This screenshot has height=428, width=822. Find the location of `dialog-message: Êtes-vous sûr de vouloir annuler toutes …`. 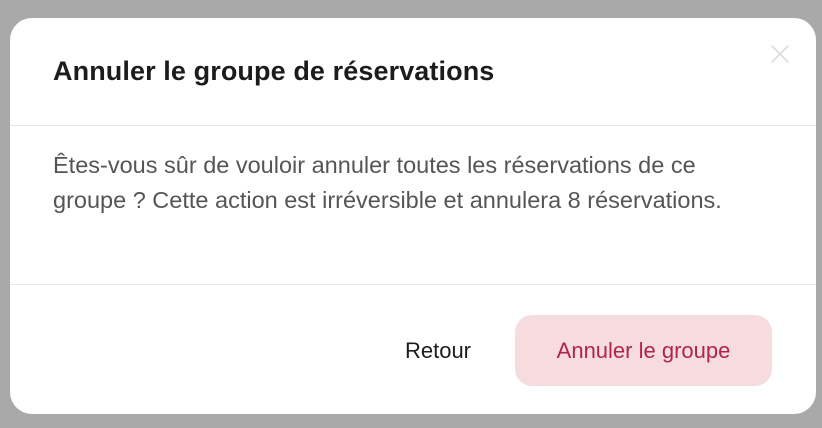

dialog-message: Êtes-vous sûr de vouloir annuler toutes … is located at coordinates (387, 182).